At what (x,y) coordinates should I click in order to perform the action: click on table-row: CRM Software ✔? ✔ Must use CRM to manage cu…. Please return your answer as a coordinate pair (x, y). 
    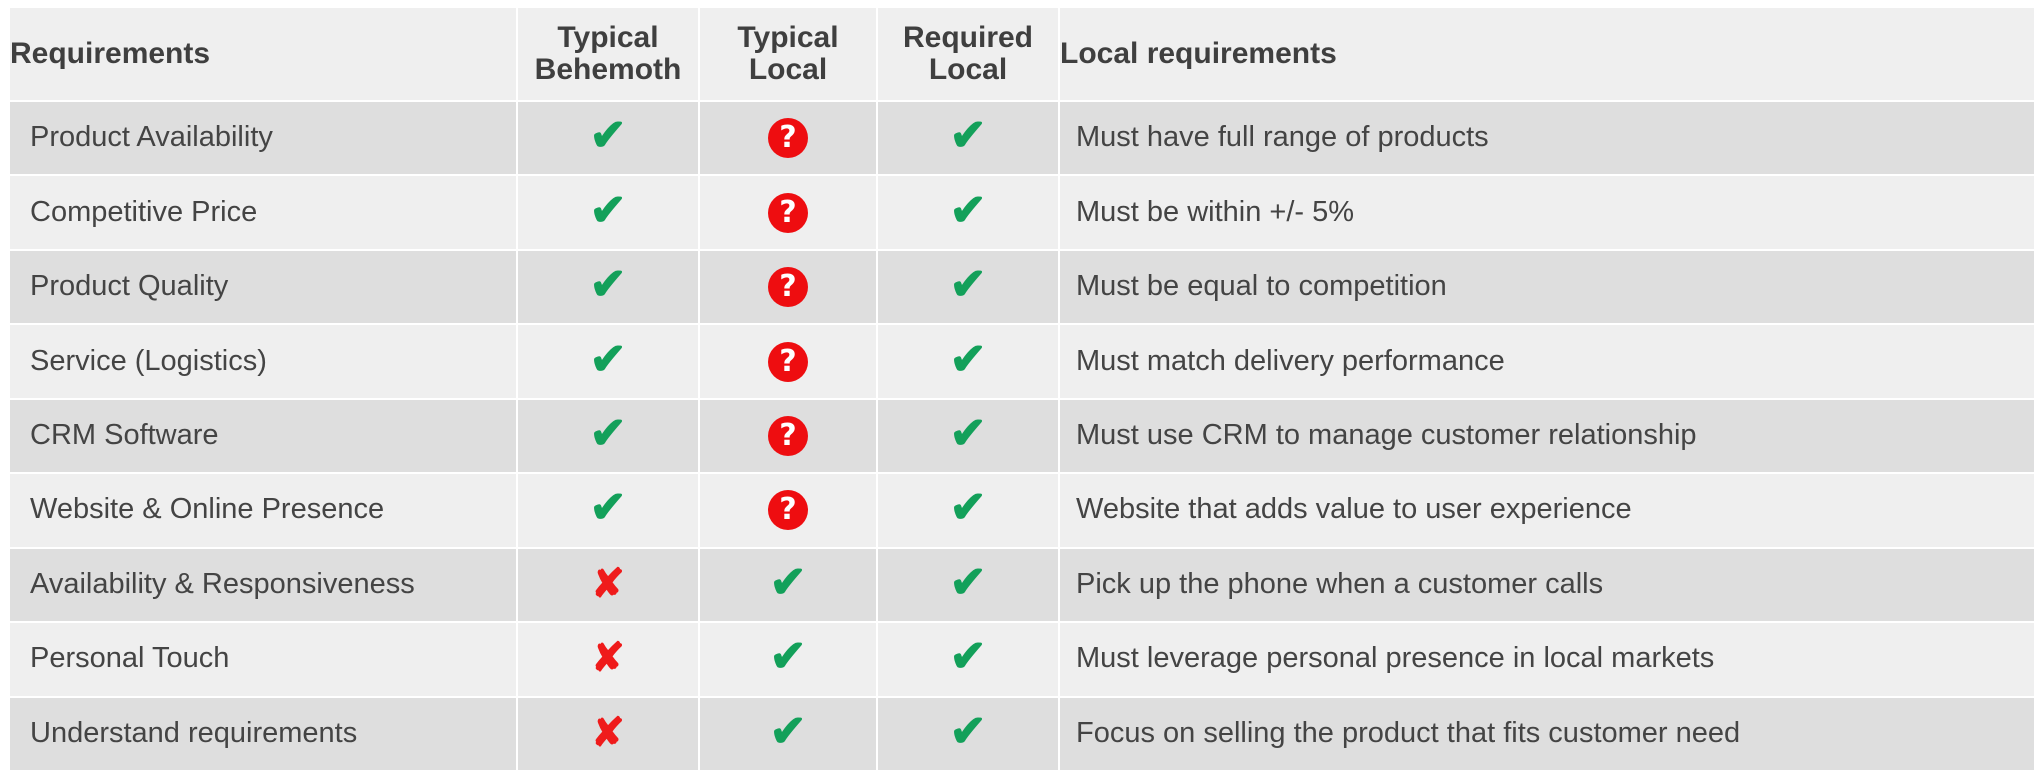
    Looking at the image, I should click on (1022, 436).